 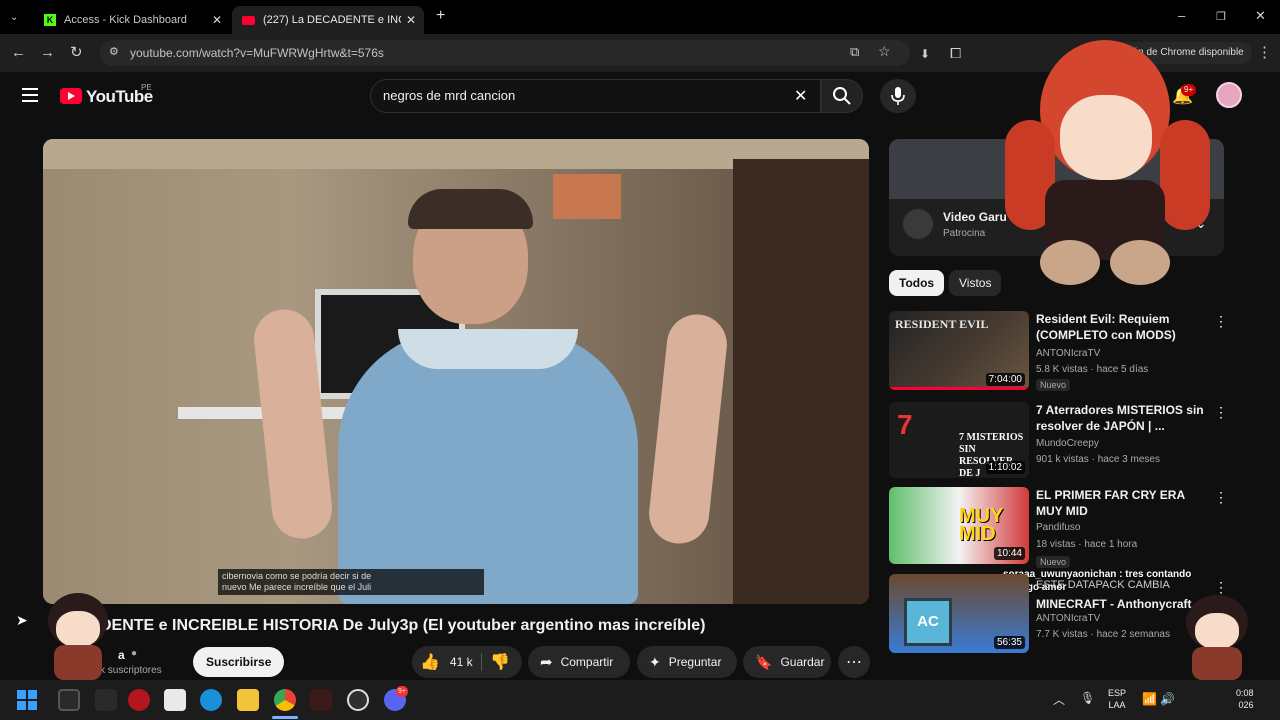 I want to click on clock-time: 0:08, so click(x=1245, y=693).